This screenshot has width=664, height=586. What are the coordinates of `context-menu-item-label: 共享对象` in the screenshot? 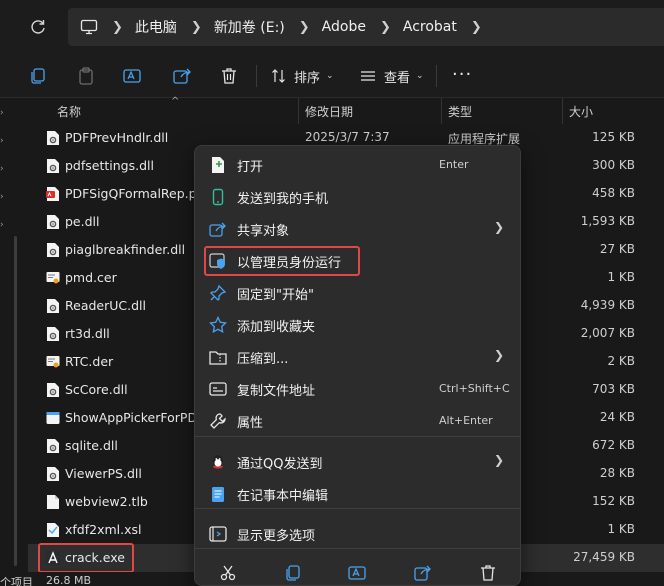 It's located at (263, 231).